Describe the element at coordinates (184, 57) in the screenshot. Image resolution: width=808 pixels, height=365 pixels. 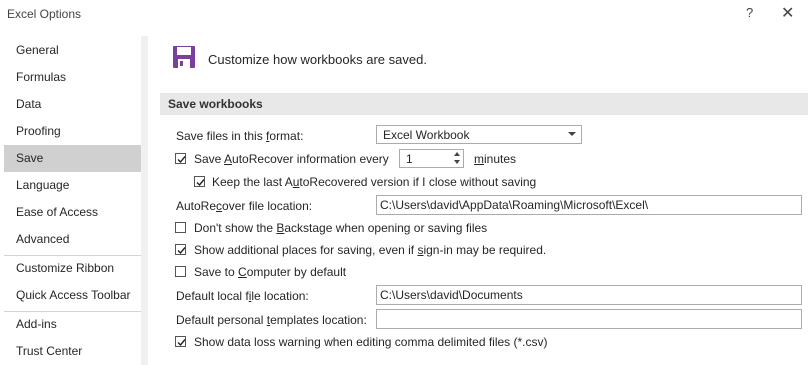
I see `floppy-disk-icon` at that location.